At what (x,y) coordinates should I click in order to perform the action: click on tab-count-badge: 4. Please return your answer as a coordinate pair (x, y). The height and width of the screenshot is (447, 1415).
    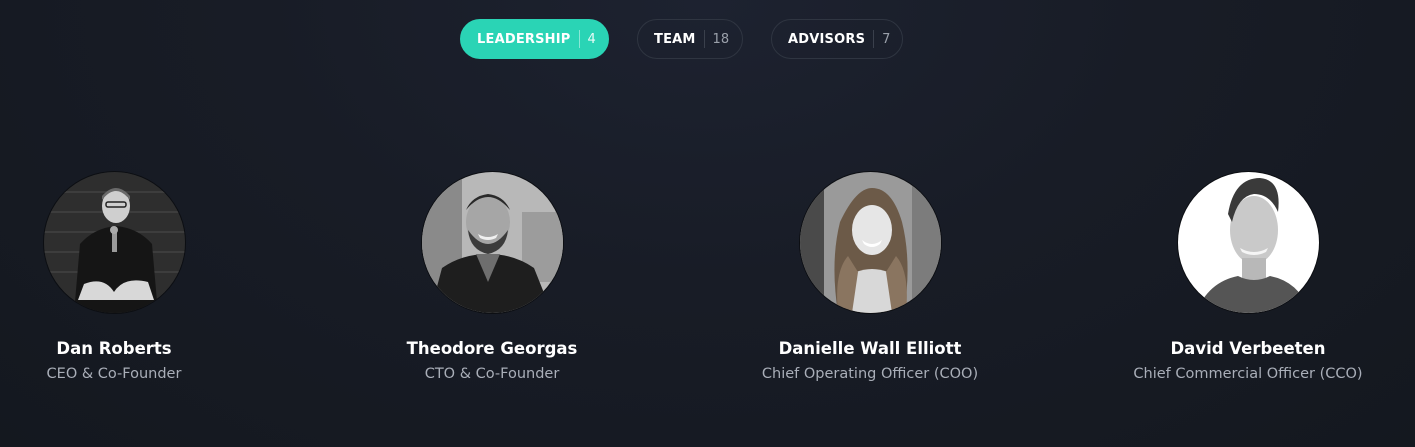
    Looking at the image, I should click on (591, 39).